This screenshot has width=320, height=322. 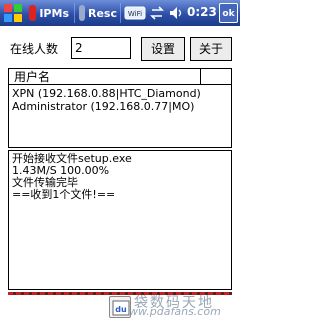 I want to click on start-icon, so click(x=13, y=13).